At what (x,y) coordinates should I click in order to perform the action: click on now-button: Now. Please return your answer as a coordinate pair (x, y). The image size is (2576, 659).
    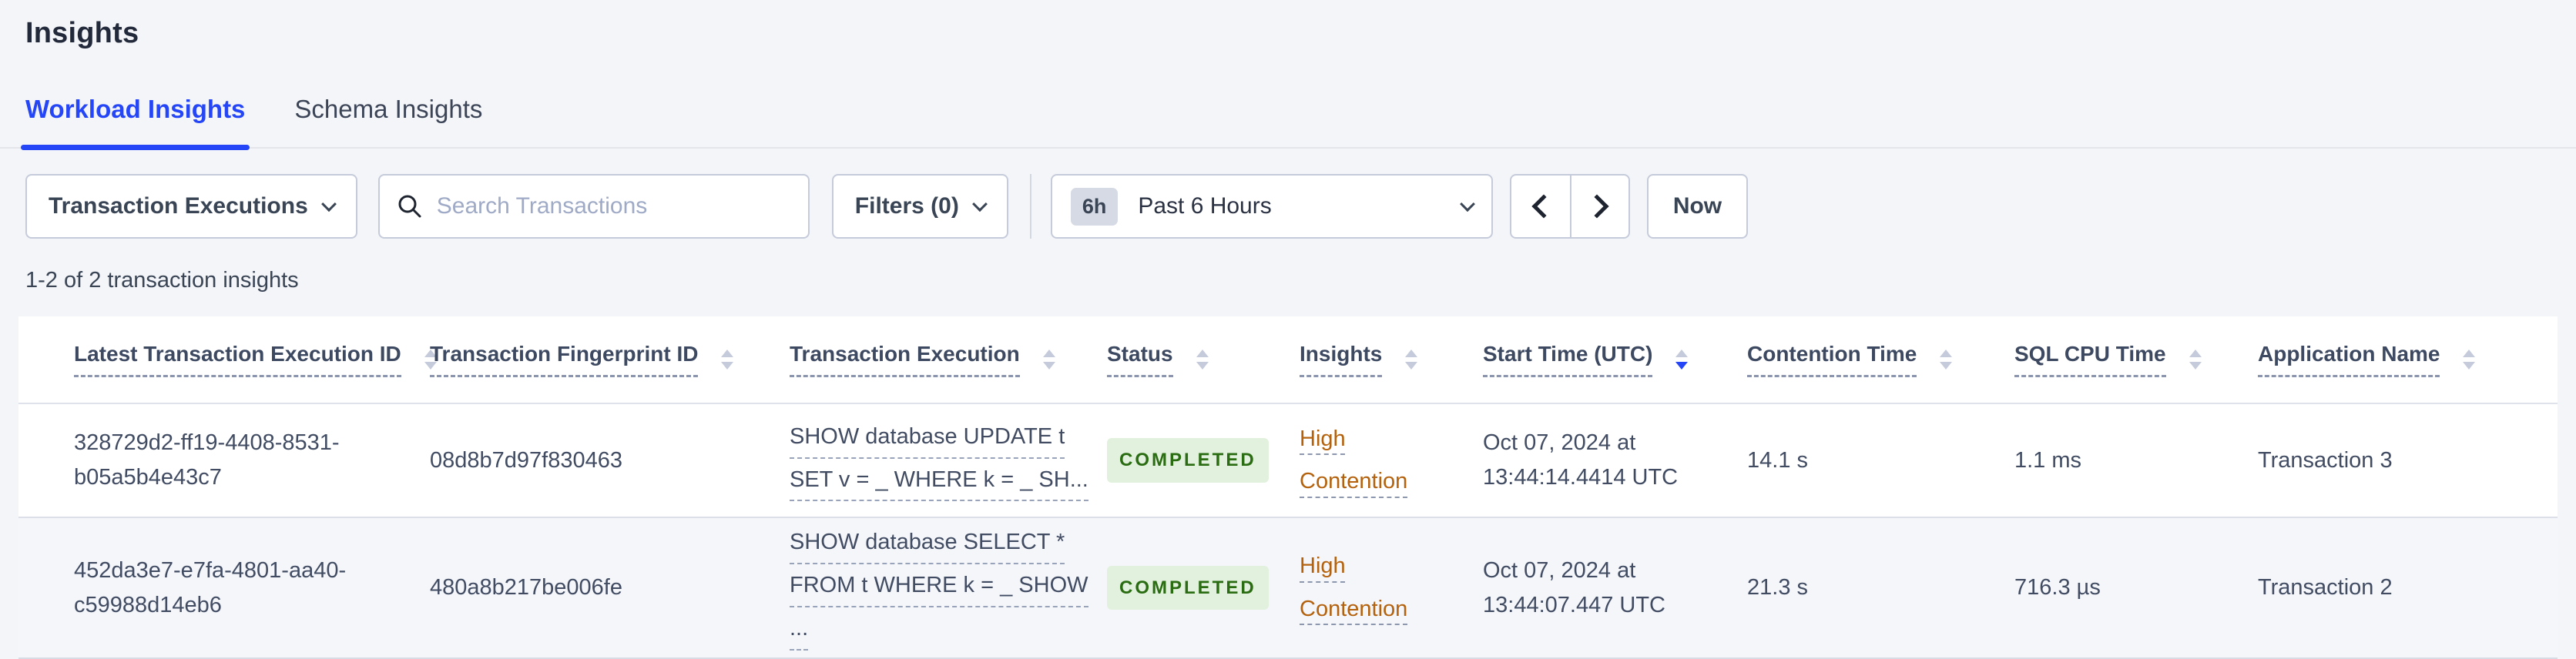
    Looking at the image, I should click on (1697, 206).